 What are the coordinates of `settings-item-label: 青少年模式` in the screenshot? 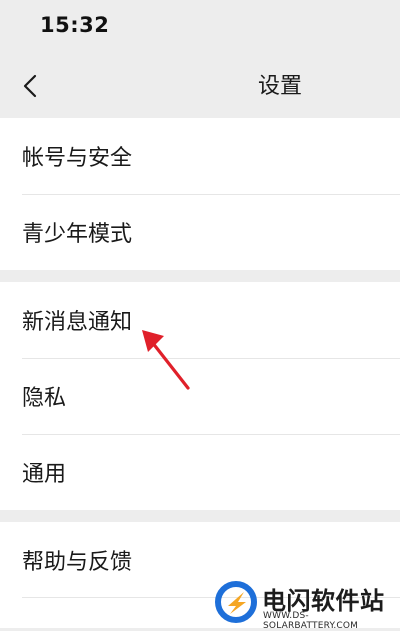 It's located at (77, 234).